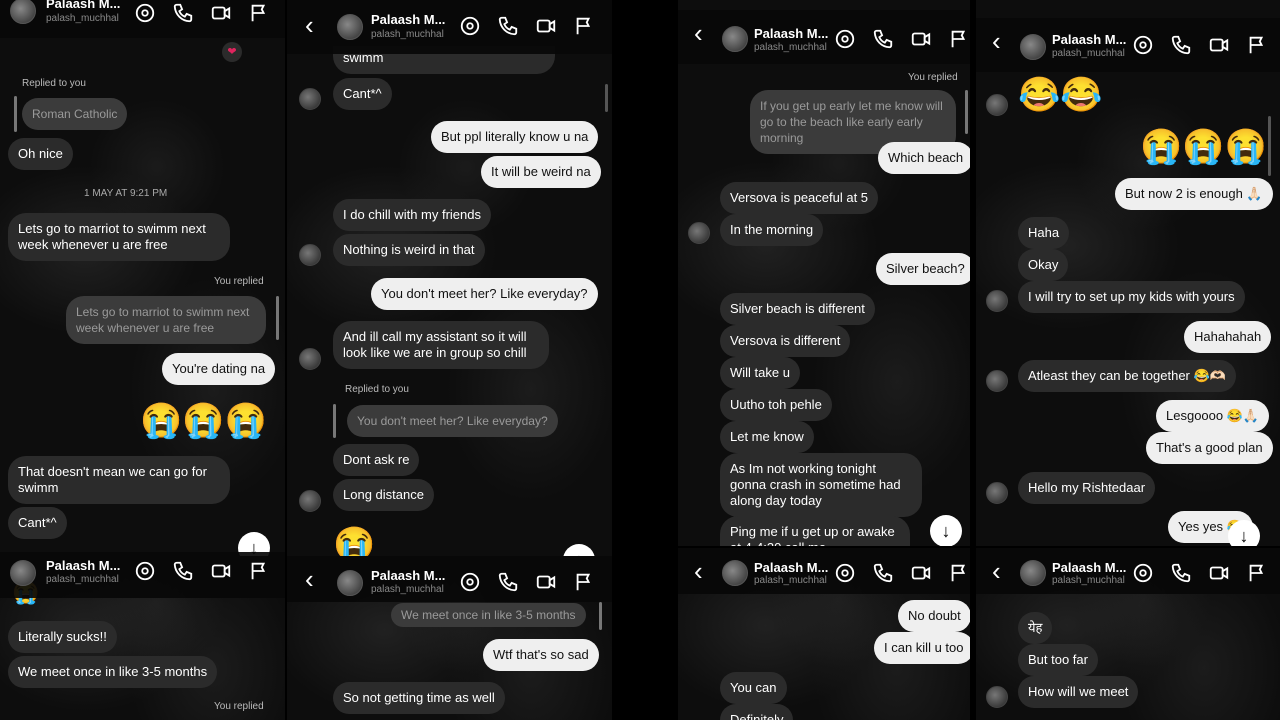  Describe the element at coordinates (232, 52) in the screenshot. I see `heart-reaction: ❤` at that location.